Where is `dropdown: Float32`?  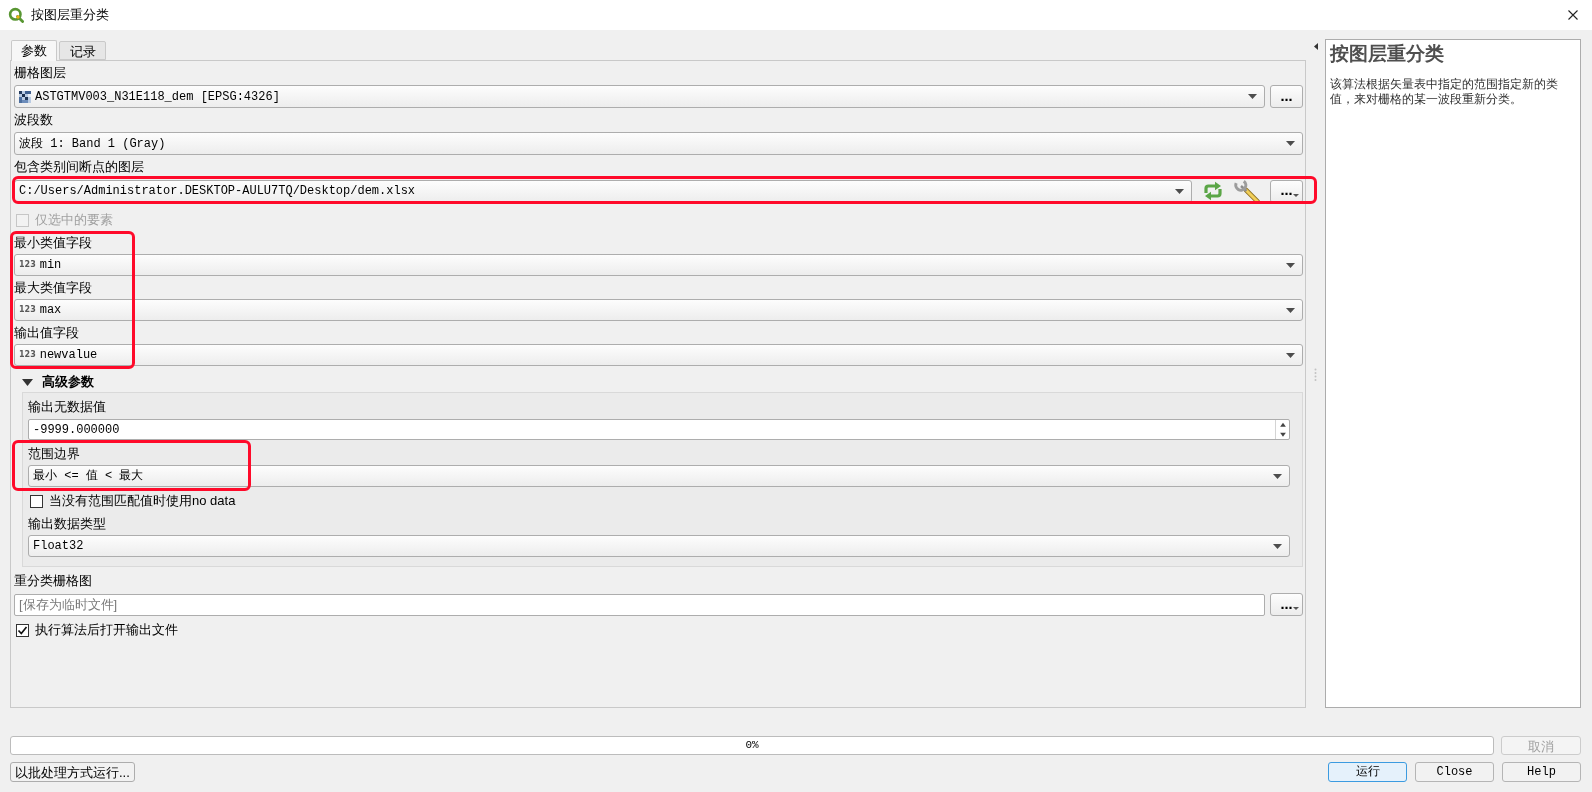 dropdown: Float32 is located at coordinates (659, 546).